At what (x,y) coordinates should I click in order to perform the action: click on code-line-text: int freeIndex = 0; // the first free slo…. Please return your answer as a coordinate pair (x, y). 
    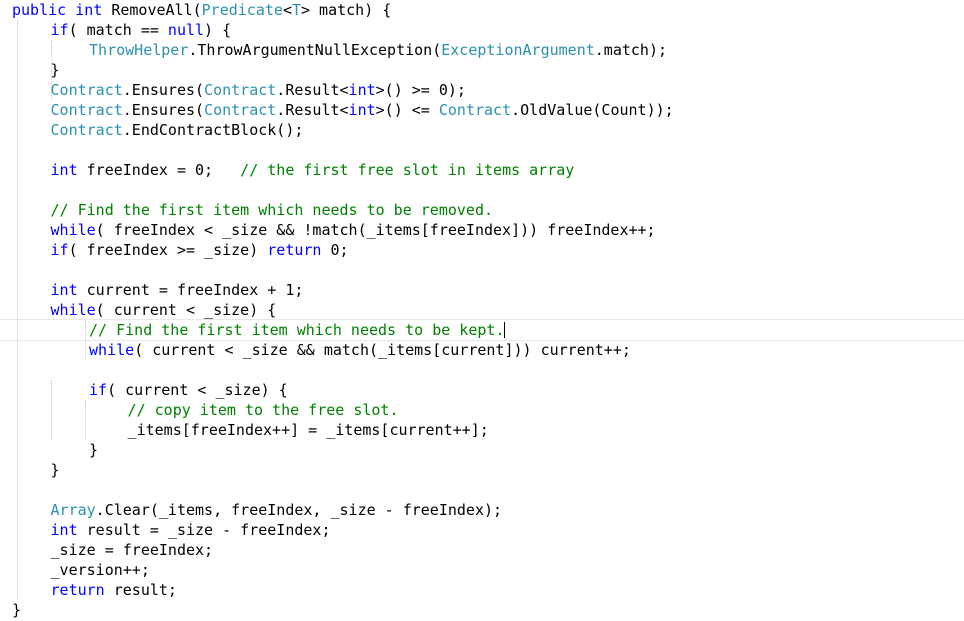
    Looking at the image, I should click on (313, 170).